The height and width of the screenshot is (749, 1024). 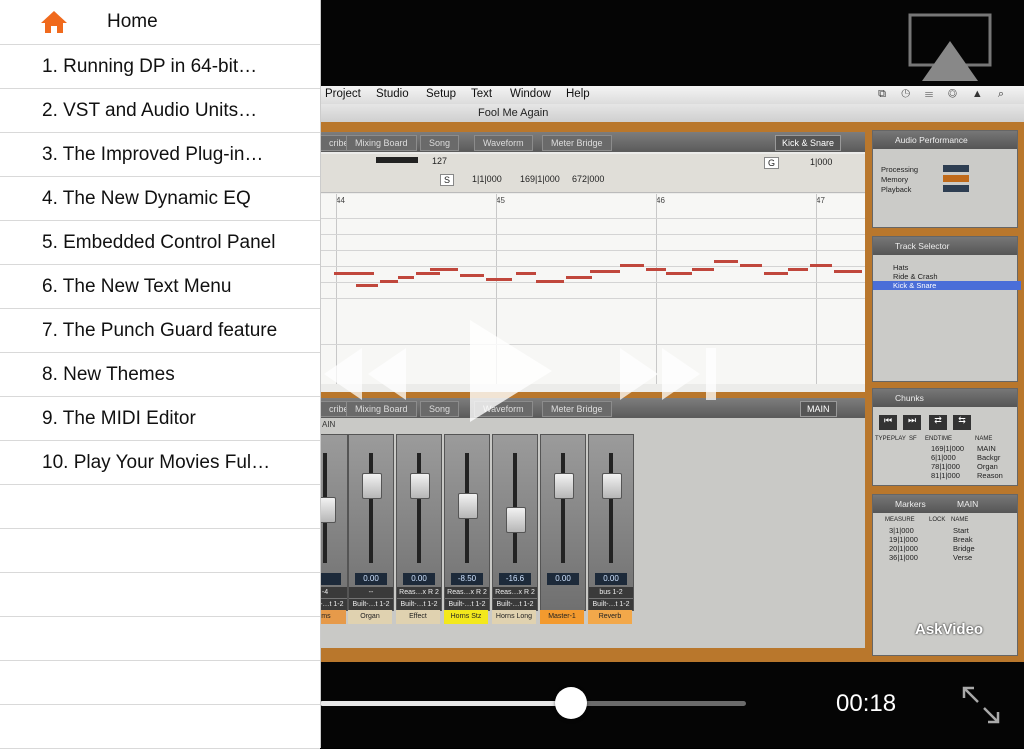 What do you see at coordinates (503, 143) in the screenshot?
I see `tab-waveform: Waveform` at bounding box center [503, 143].